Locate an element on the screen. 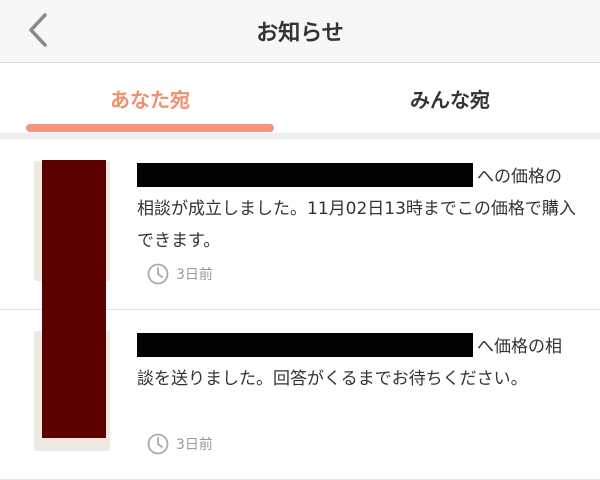  header-bar: お知らせ is located at coordinates (300, 31).